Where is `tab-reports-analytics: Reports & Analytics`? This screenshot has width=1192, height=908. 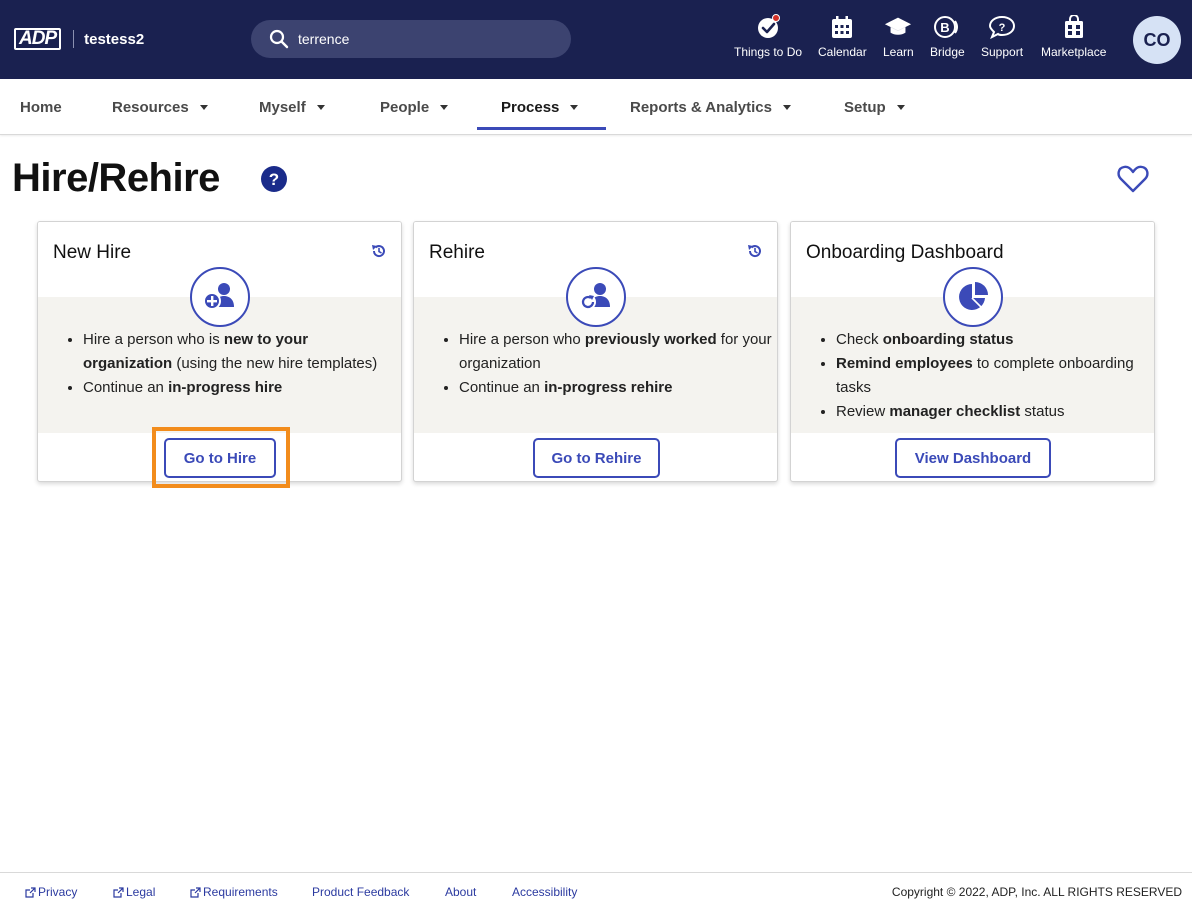 tab-reports-analytics: Reports & Analytics is located at coordinates (710, 107).